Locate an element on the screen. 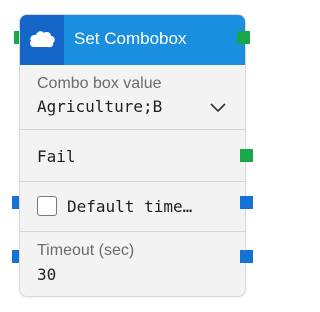 This screenshot has width=320, height=312. timeout-label: Timeout (sec) is located at coordinates (86, 250).